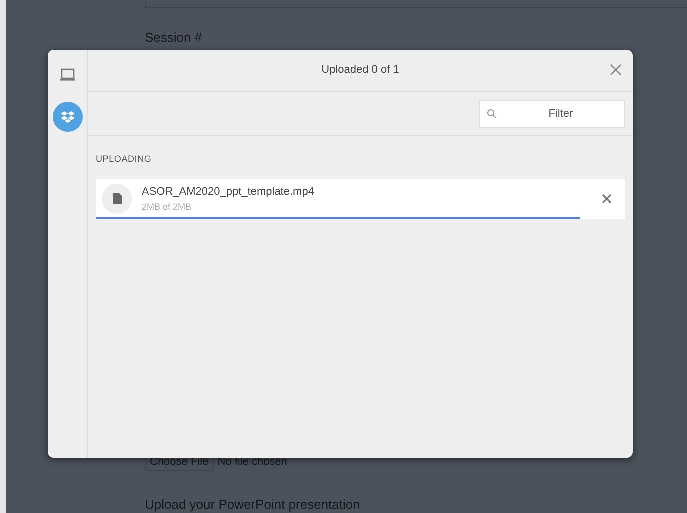 The height and width of the screenshot is (513, 687). What do you see at coordinates (167, 206) in the screenshot?
I see `file-size: 2MB of 2MB` at bounding box center [167, 206].